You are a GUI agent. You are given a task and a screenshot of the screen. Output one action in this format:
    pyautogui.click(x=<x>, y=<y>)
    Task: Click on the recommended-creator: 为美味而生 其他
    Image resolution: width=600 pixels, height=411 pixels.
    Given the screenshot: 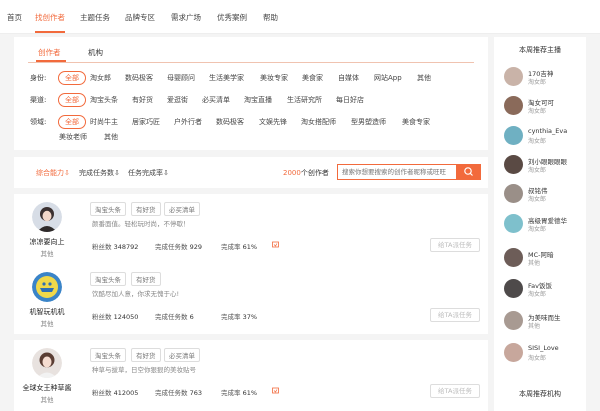 What is the action you would take?
    pyautogui.click(x=544, y=321)
    